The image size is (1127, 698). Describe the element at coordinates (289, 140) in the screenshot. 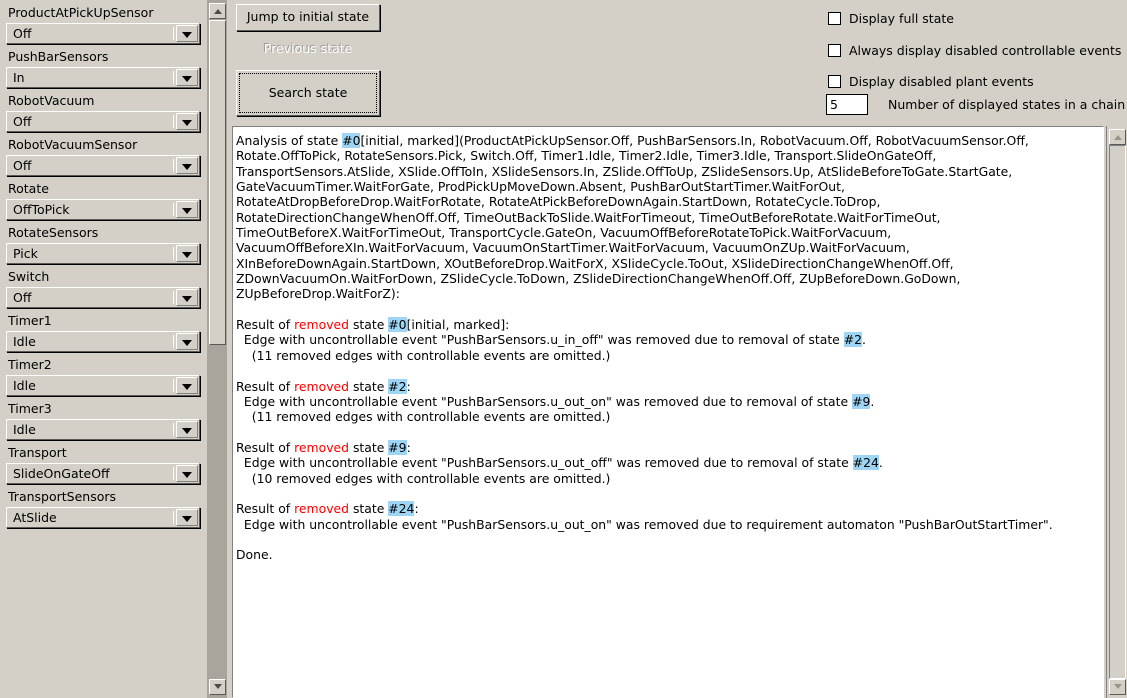

I see `output-text-run: Analysis of state` at that location.